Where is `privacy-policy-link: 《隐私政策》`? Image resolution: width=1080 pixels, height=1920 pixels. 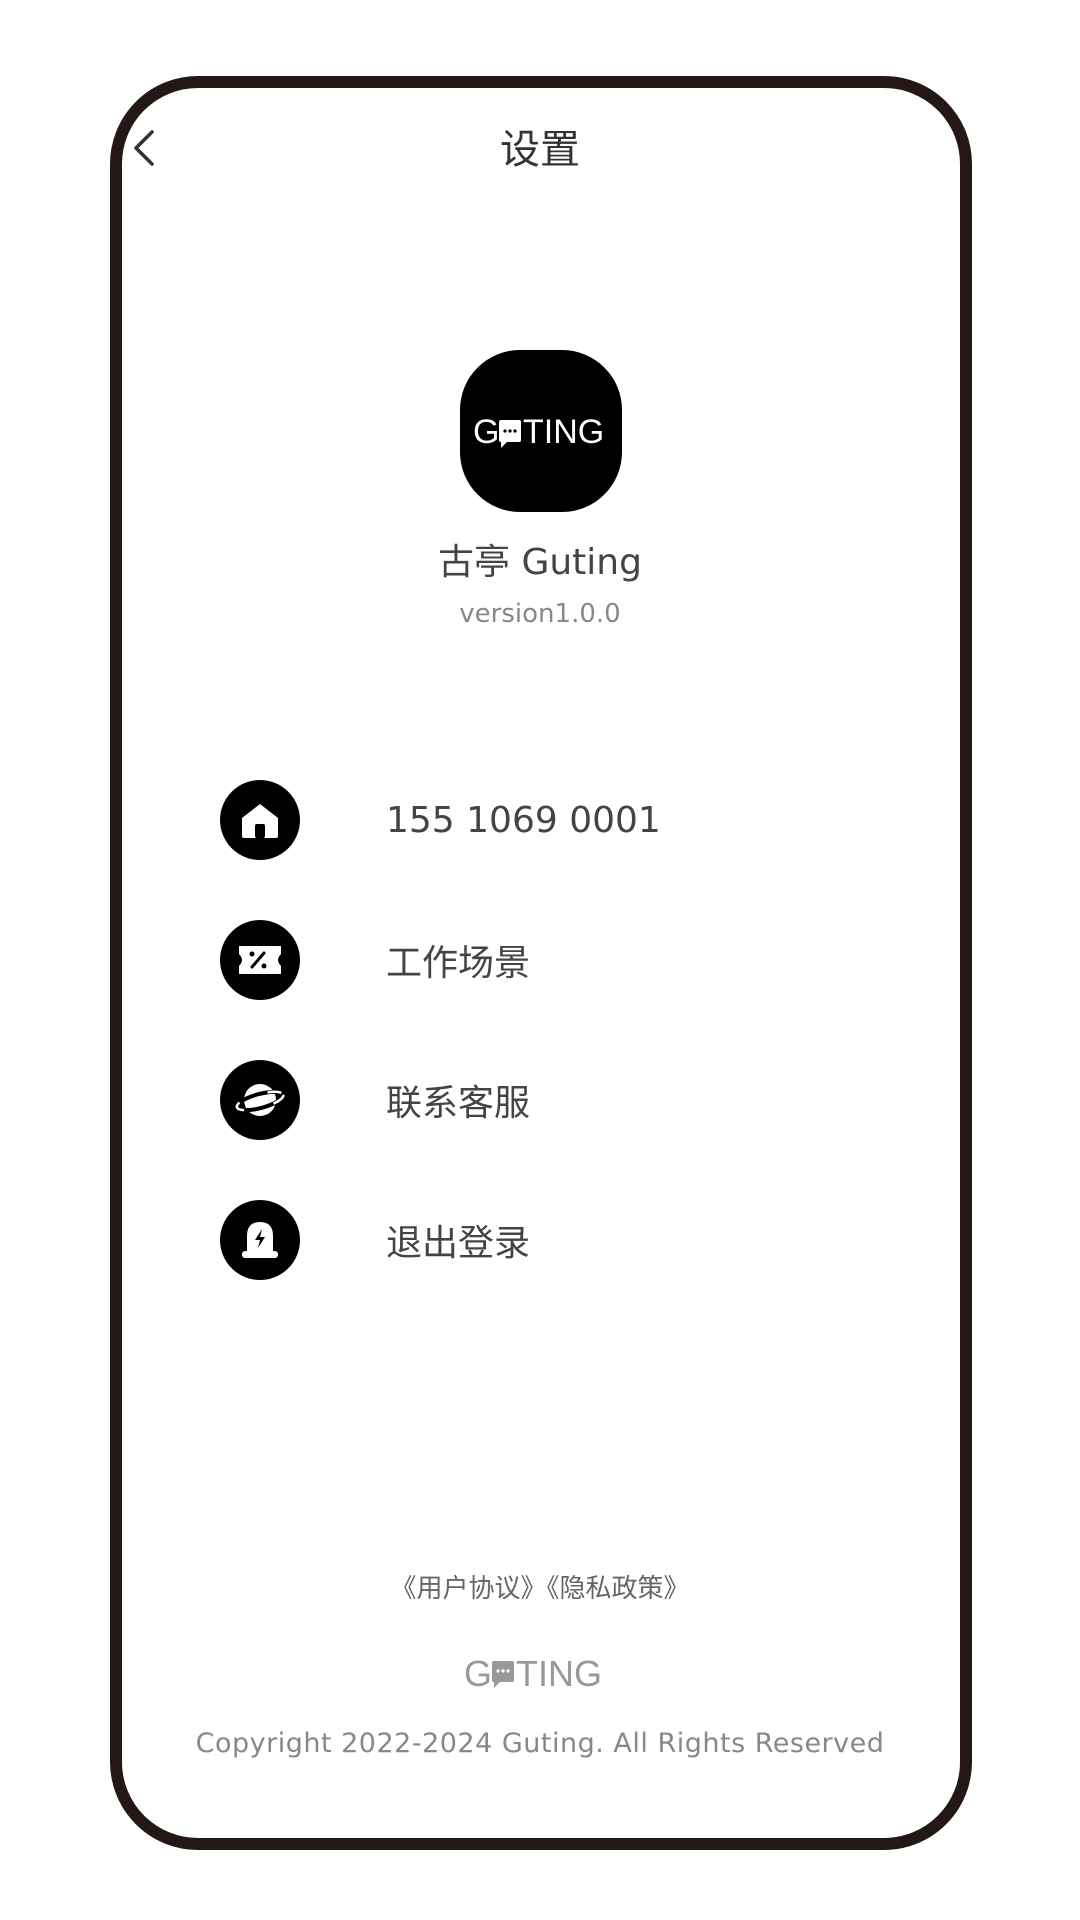
privacy-policy-link: 《隐私政策》 is located at coordinates (618, 1589).